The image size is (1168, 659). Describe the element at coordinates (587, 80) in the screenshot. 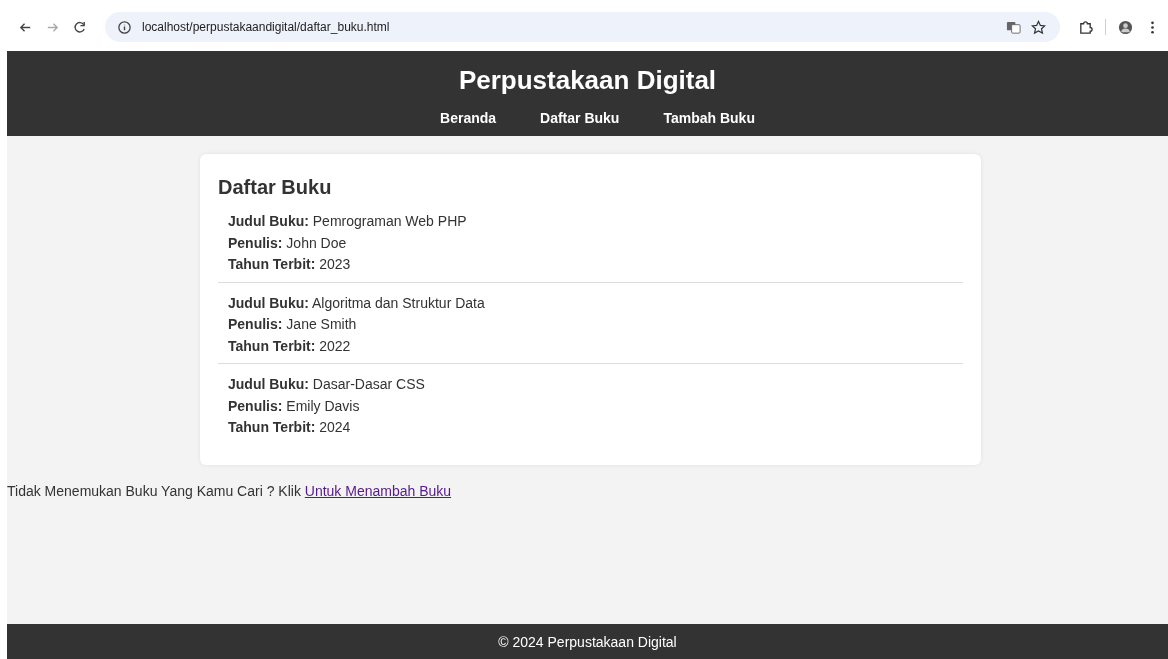

I see `site-title: Perpustakaan Digital` at that location.